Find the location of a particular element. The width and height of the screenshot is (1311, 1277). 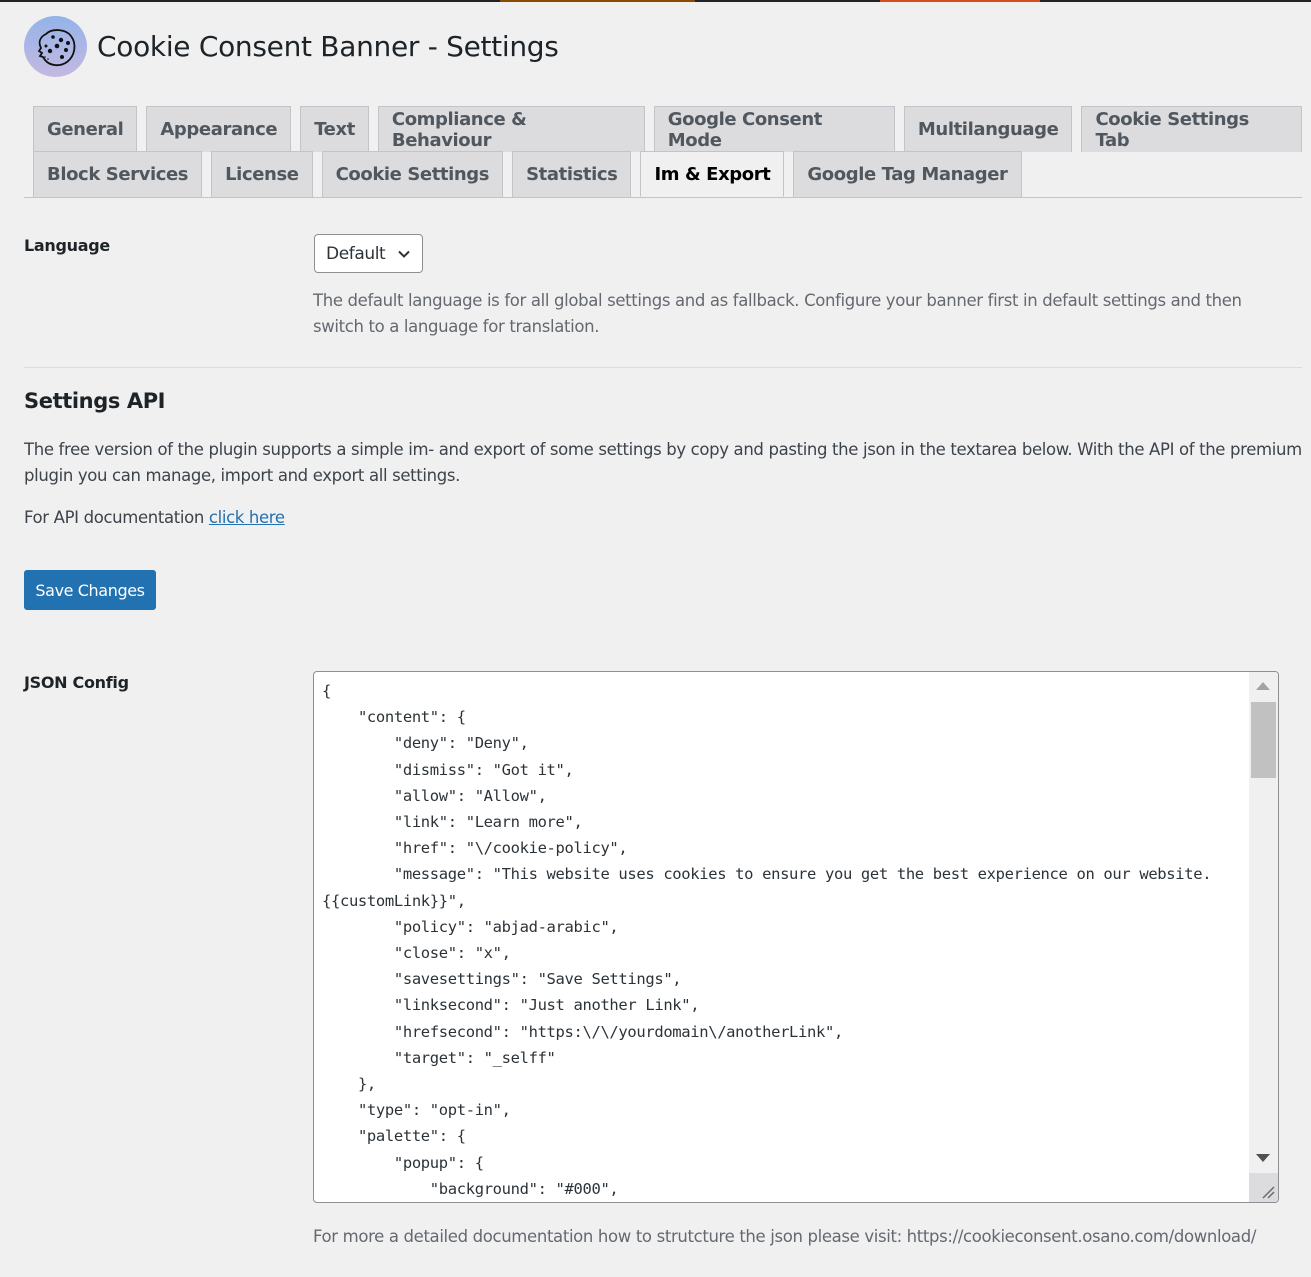

tab-text: Text is located at coordinates (334, 129).